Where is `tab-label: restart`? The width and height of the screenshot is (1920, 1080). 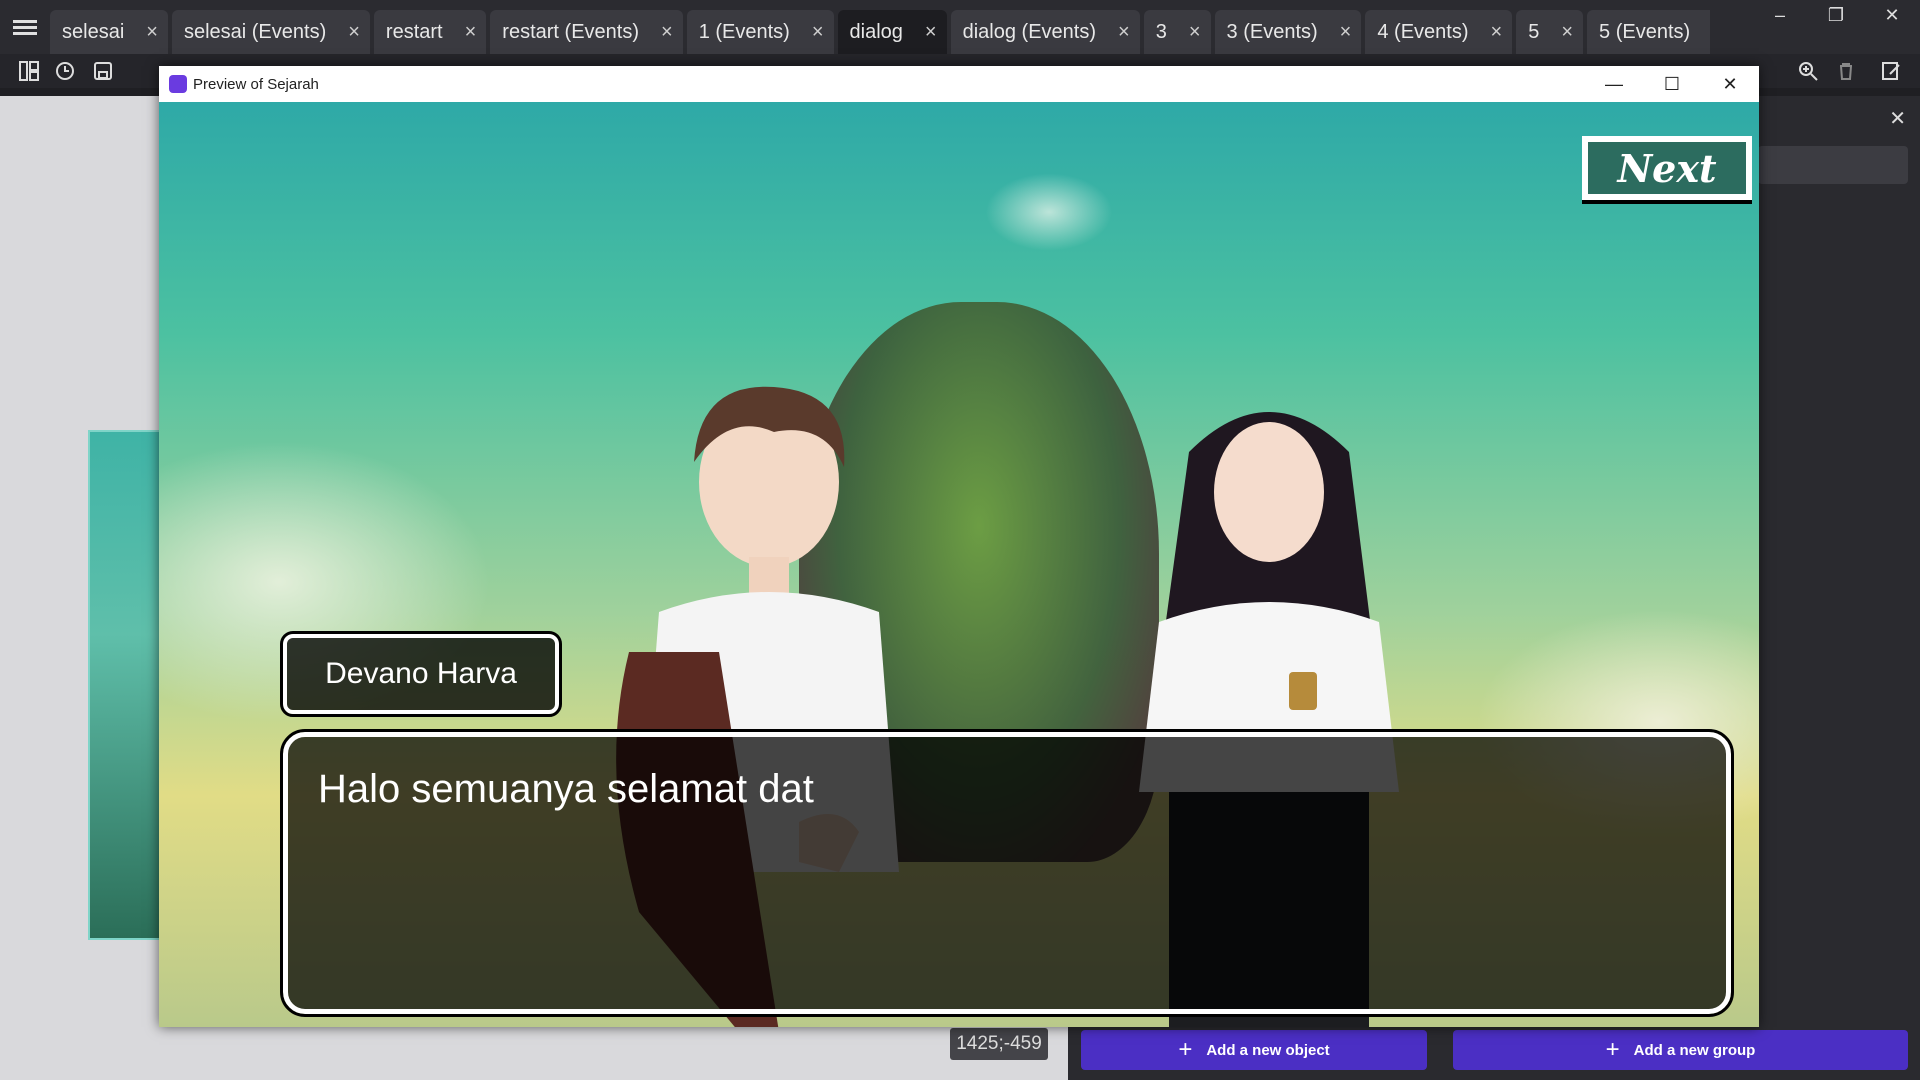 tab-label: restart is located at coordinates (414, 31).